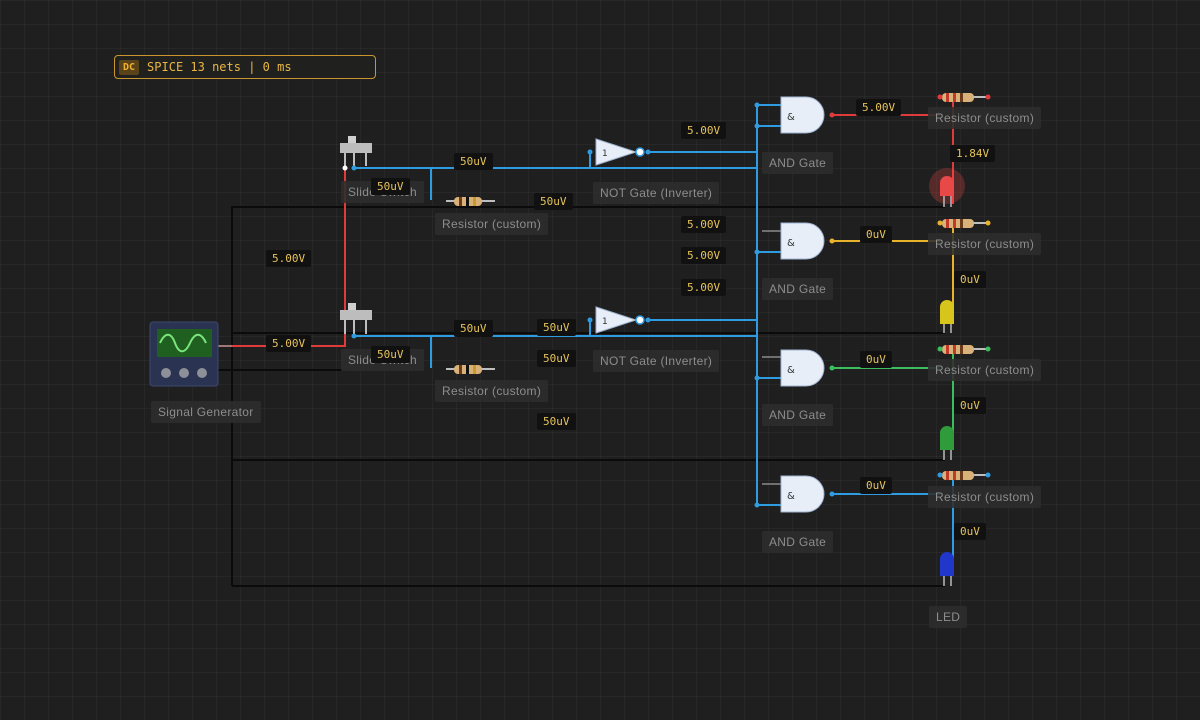 The image size is (1200, 720). Describe the element at coordinates (947, 316) in the screenshot. I see `led-yellow` at that location.